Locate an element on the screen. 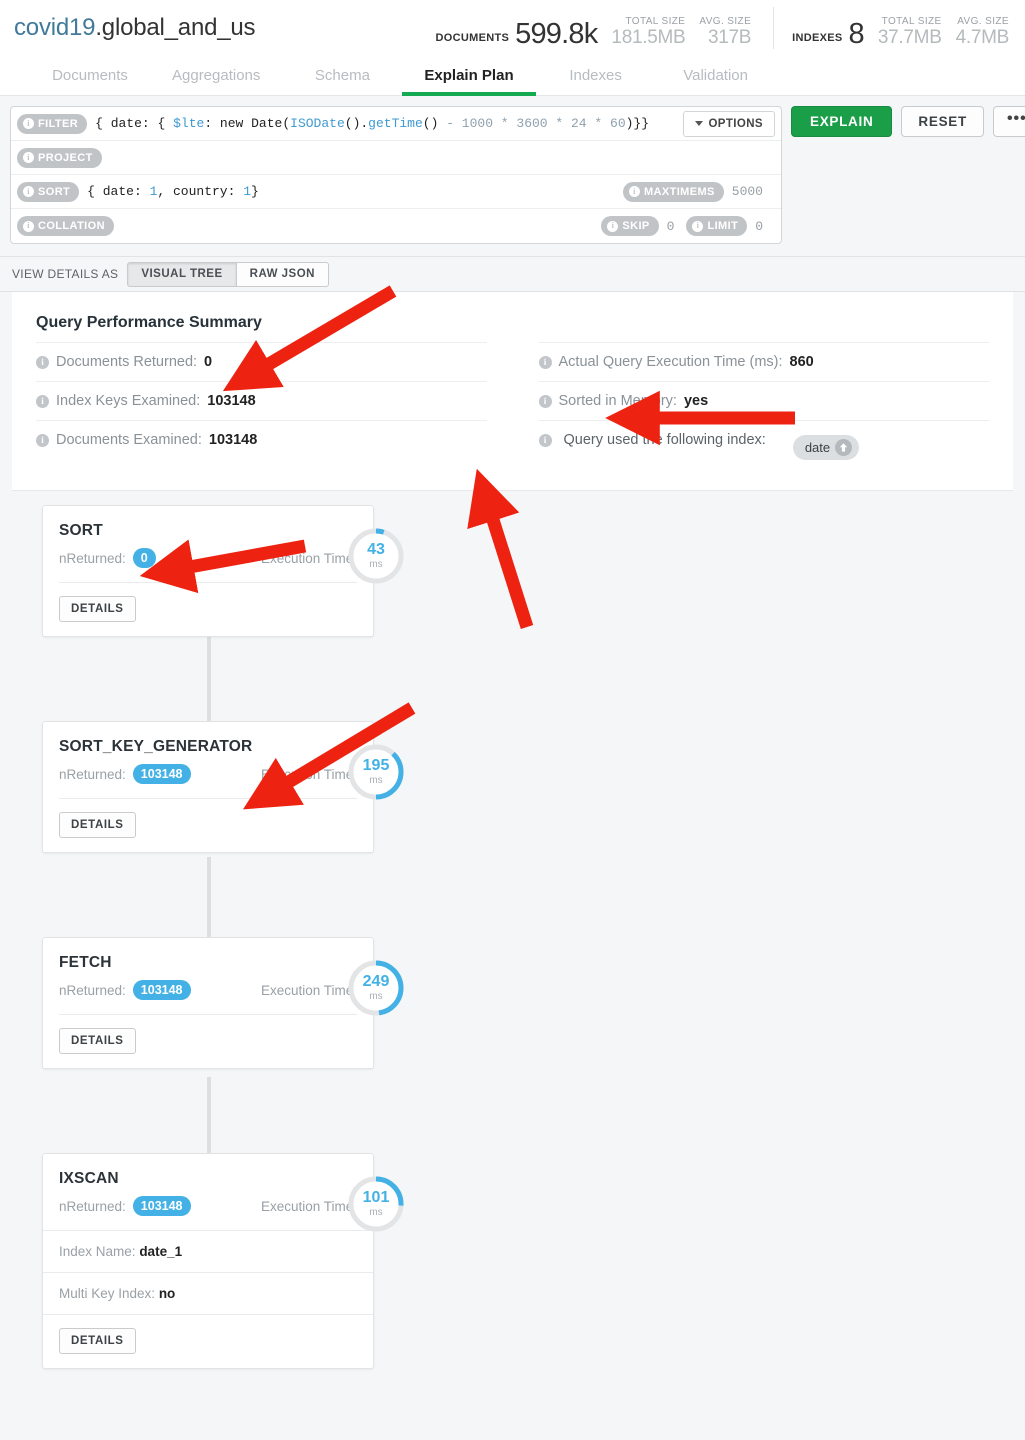 The width and height of the screenshot is (1025, 1440). sort-input: { date: 1, country: 1} is located at coordinates (173, 191).